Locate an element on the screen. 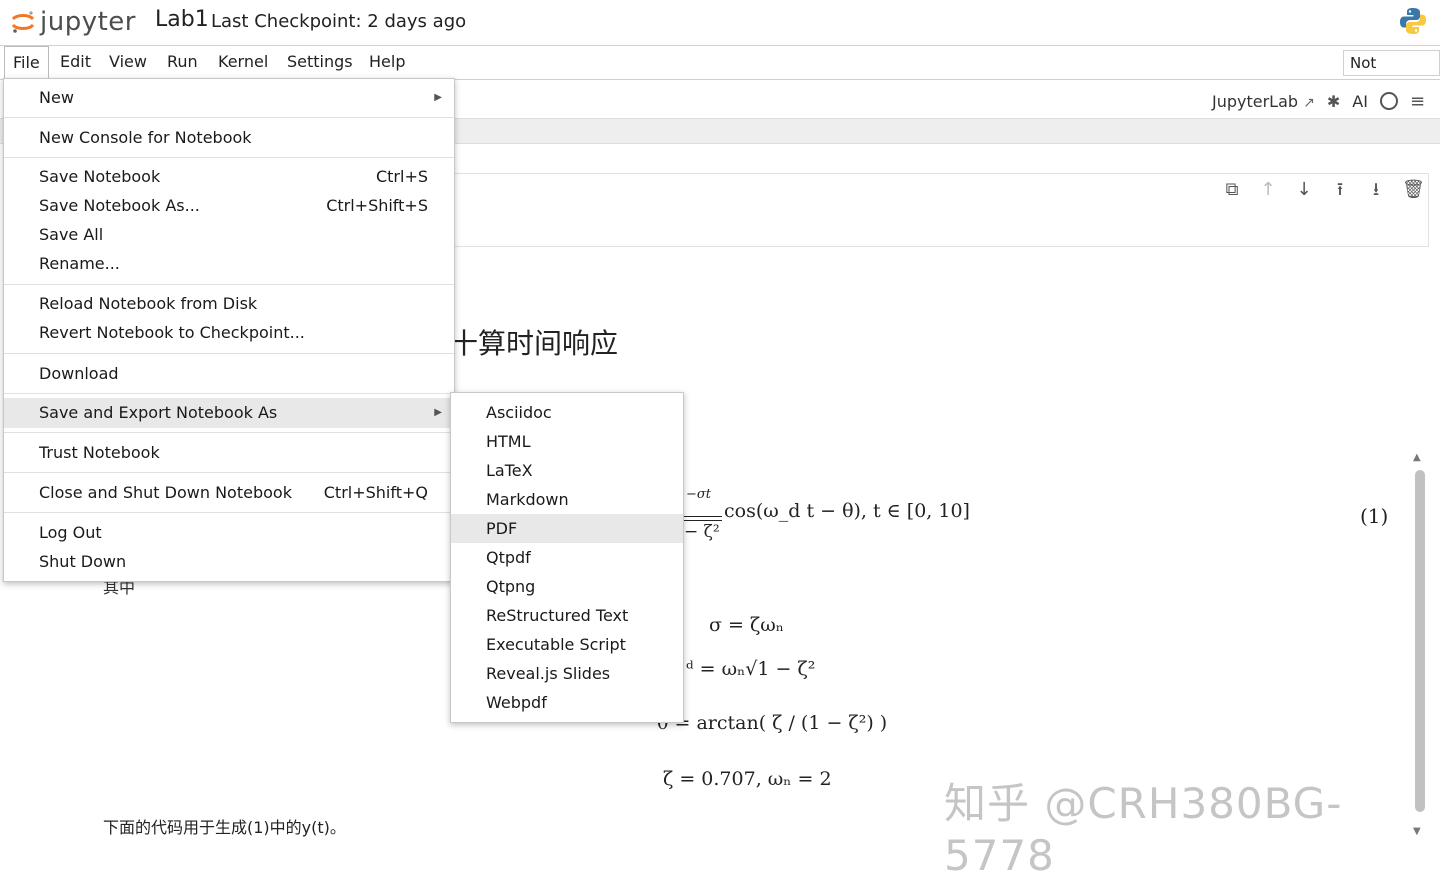 The height and width of the screenshot is (880, 1440). equation-denominator: − ζ² is located at coordinates (702, 532).